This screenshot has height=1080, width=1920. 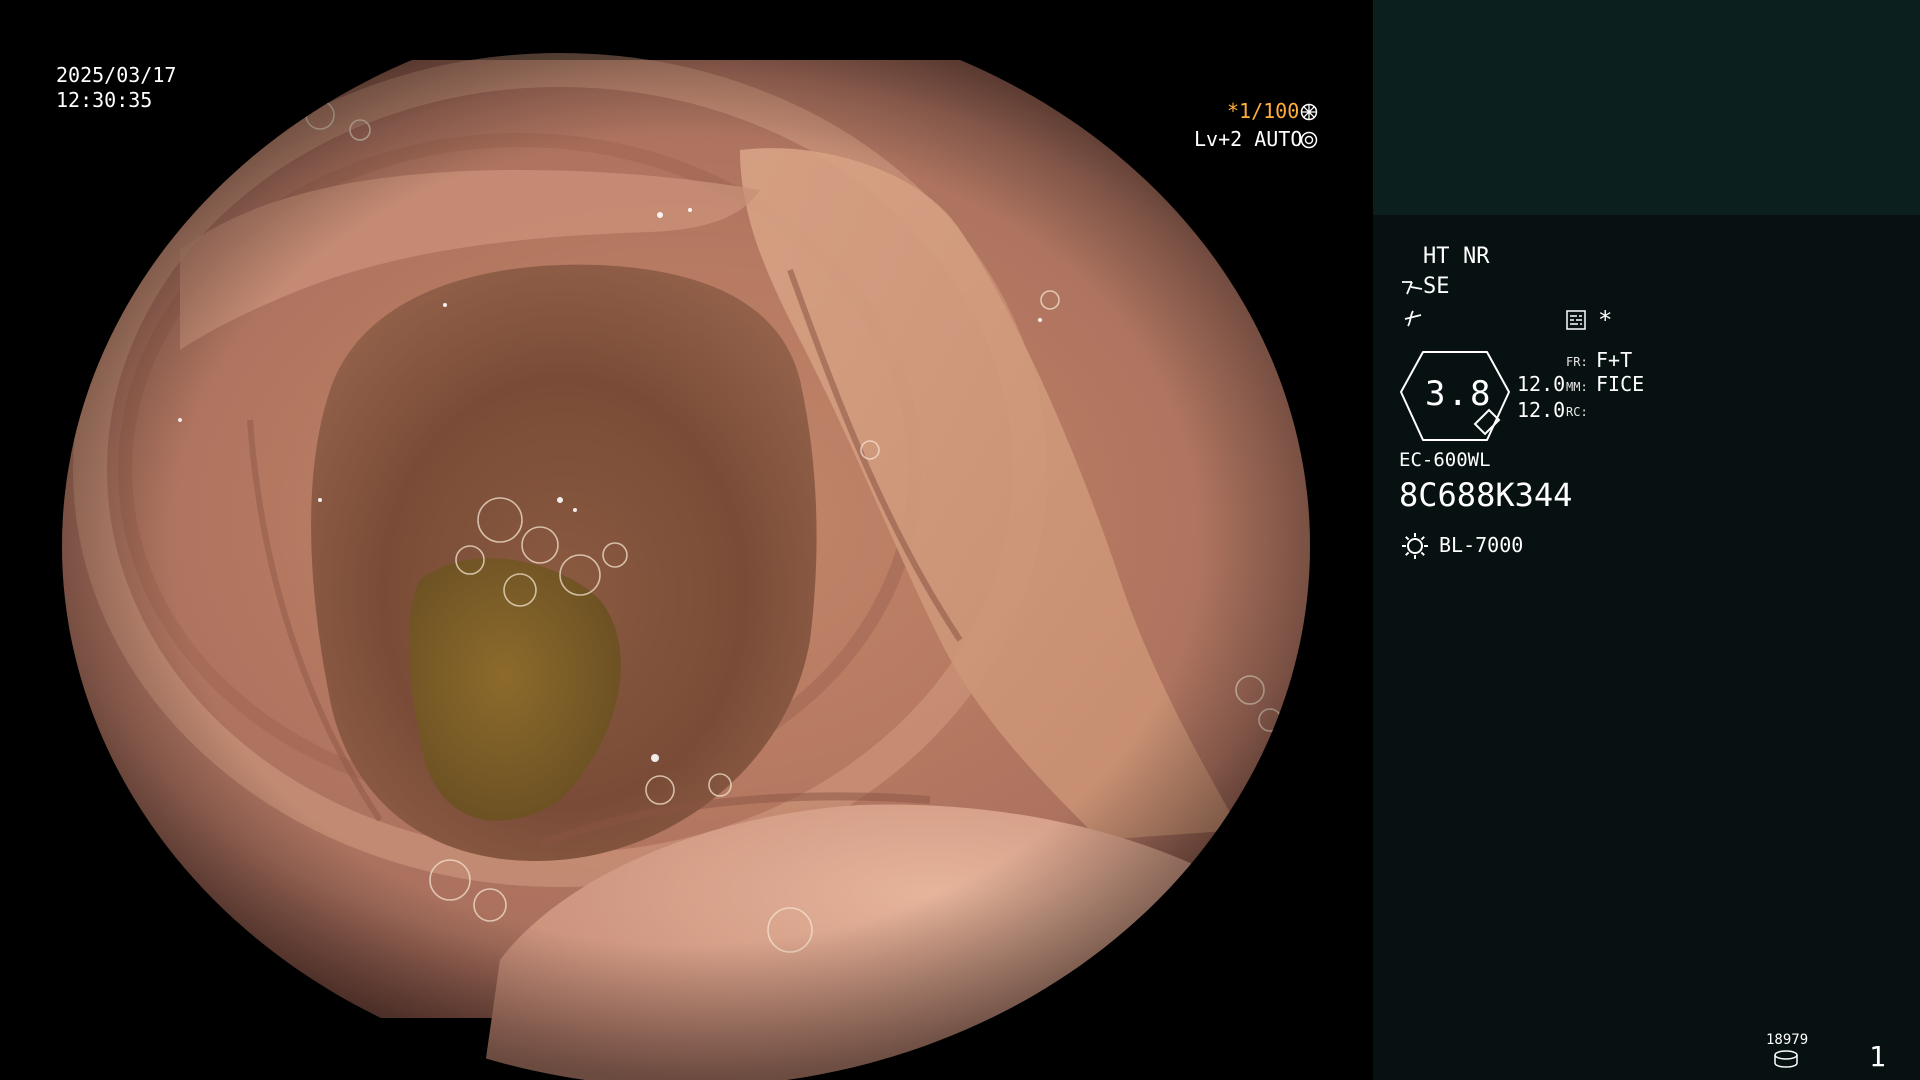 What do you see at coordinates (1476, 256) in the screenshot?
I see `nr-label: NR` at bounding box center [1476, 256].